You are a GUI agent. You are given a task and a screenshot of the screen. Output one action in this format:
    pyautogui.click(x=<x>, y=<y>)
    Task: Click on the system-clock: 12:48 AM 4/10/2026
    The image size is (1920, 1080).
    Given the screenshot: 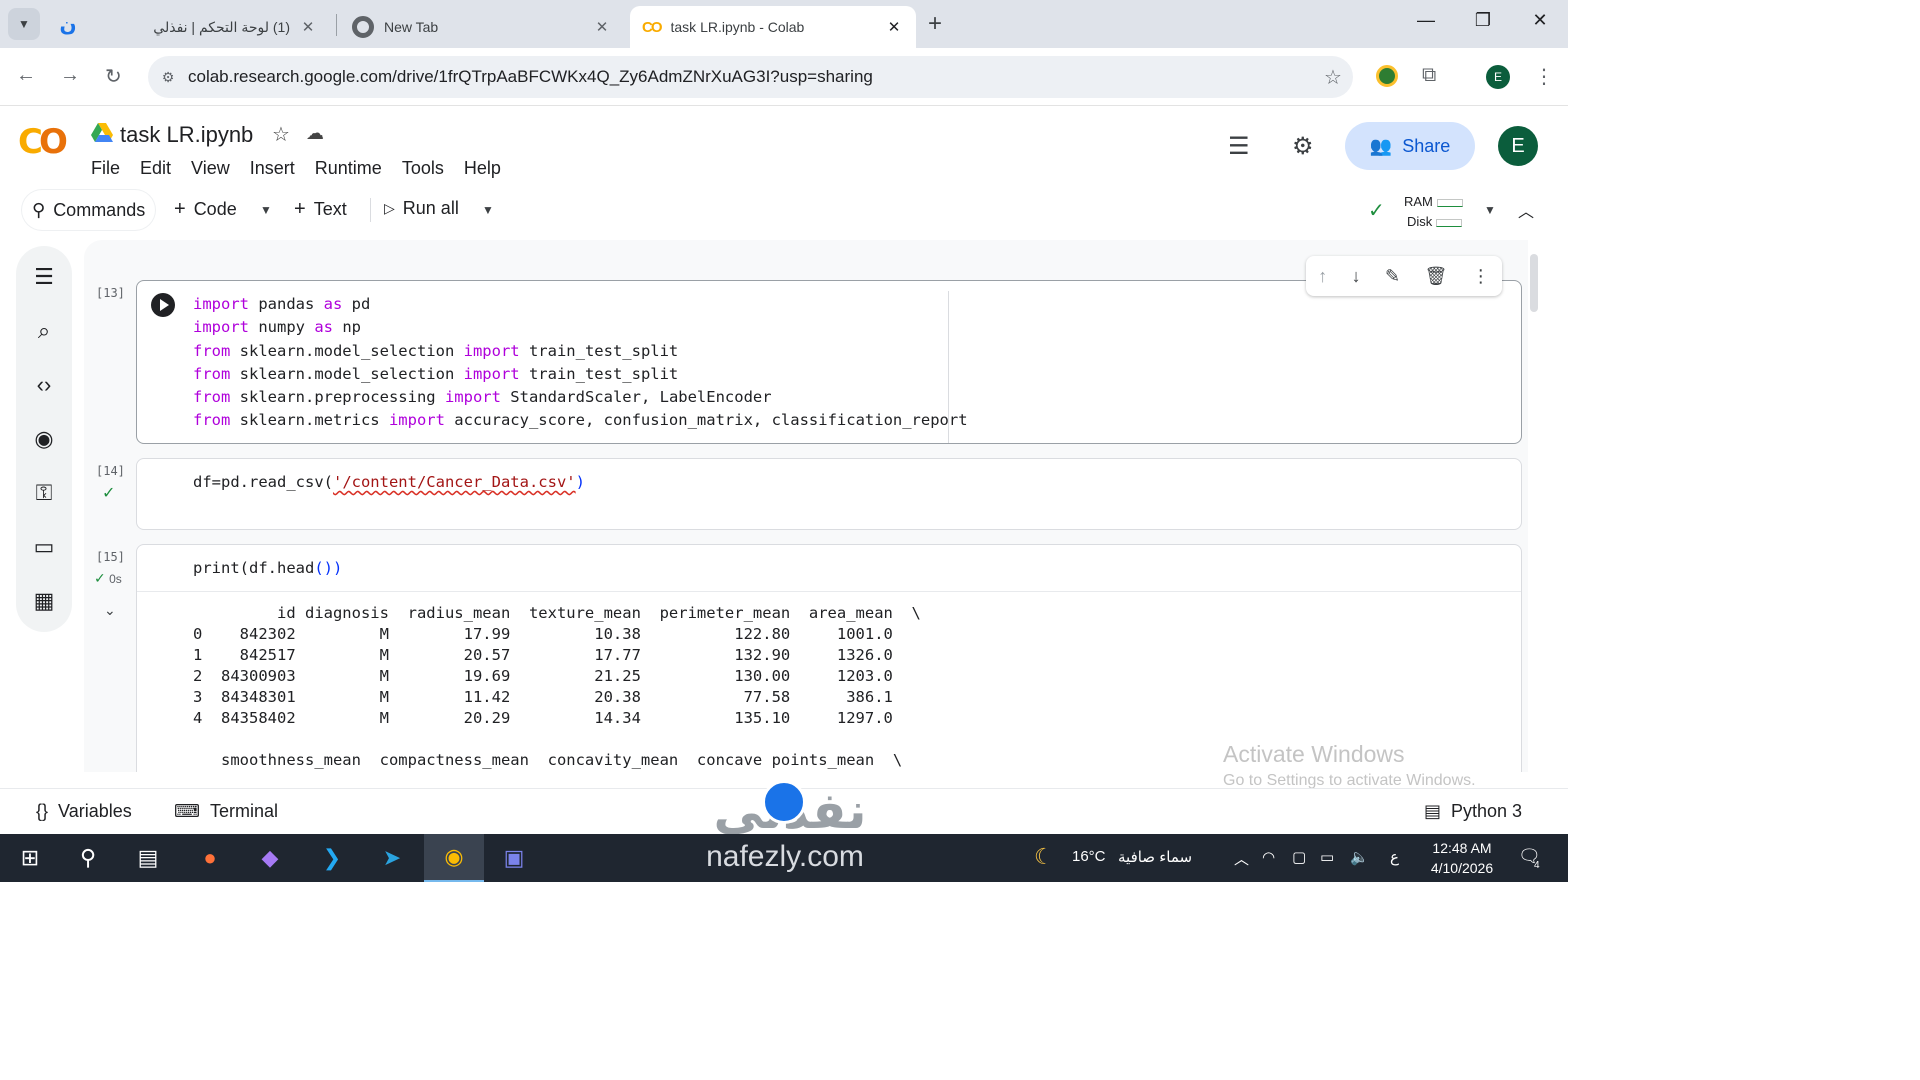 What is the action you would take?
    pyautogui.click(x=1462, y=858)
    